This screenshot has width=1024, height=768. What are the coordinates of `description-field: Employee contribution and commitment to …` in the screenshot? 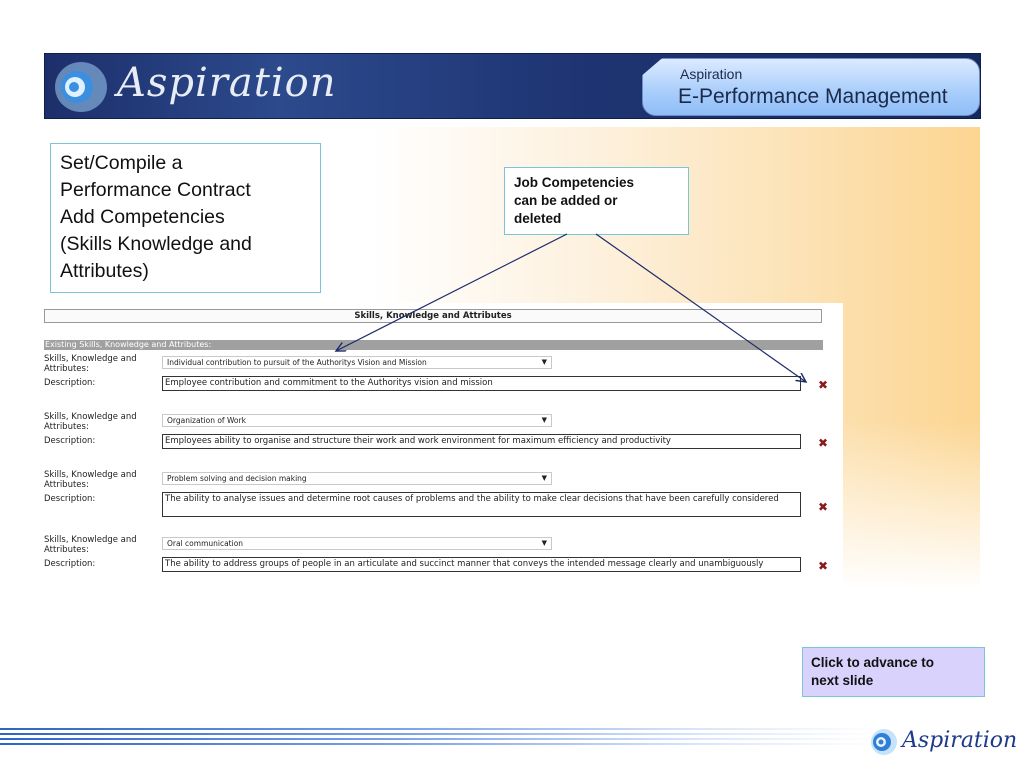 It's located at (481, 383).